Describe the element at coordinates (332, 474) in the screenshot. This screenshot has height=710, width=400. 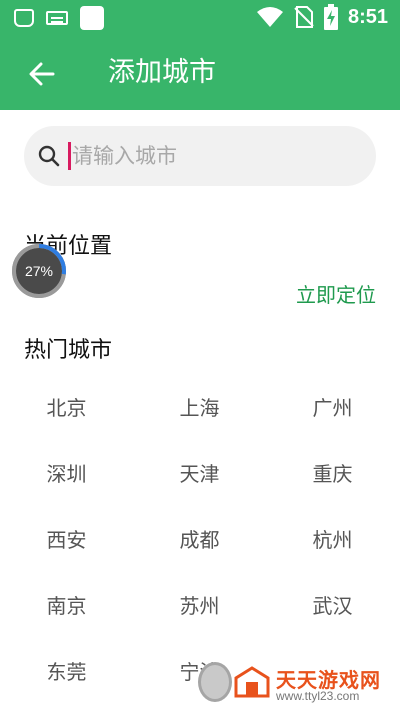
I see `city-item: 重庆` at that location.